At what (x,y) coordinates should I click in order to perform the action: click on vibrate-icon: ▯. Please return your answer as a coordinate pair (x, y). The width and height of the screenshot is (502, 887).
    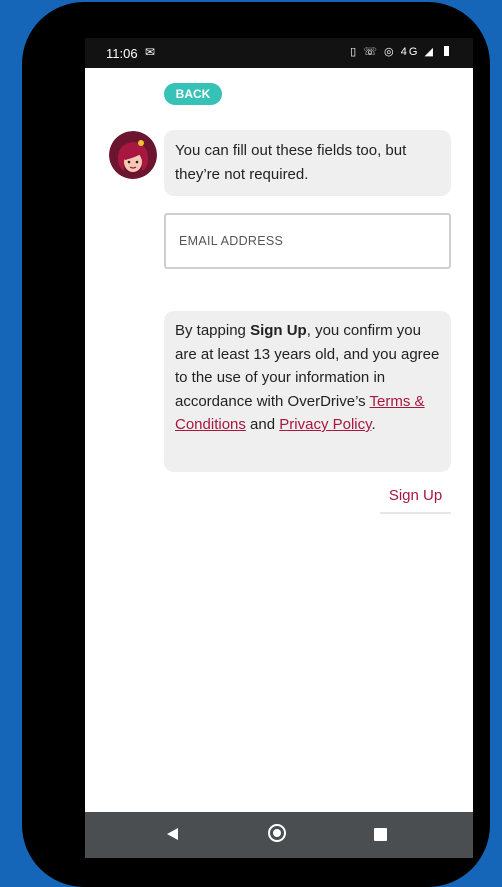
    Looking at the image, I should click on (354, 52).